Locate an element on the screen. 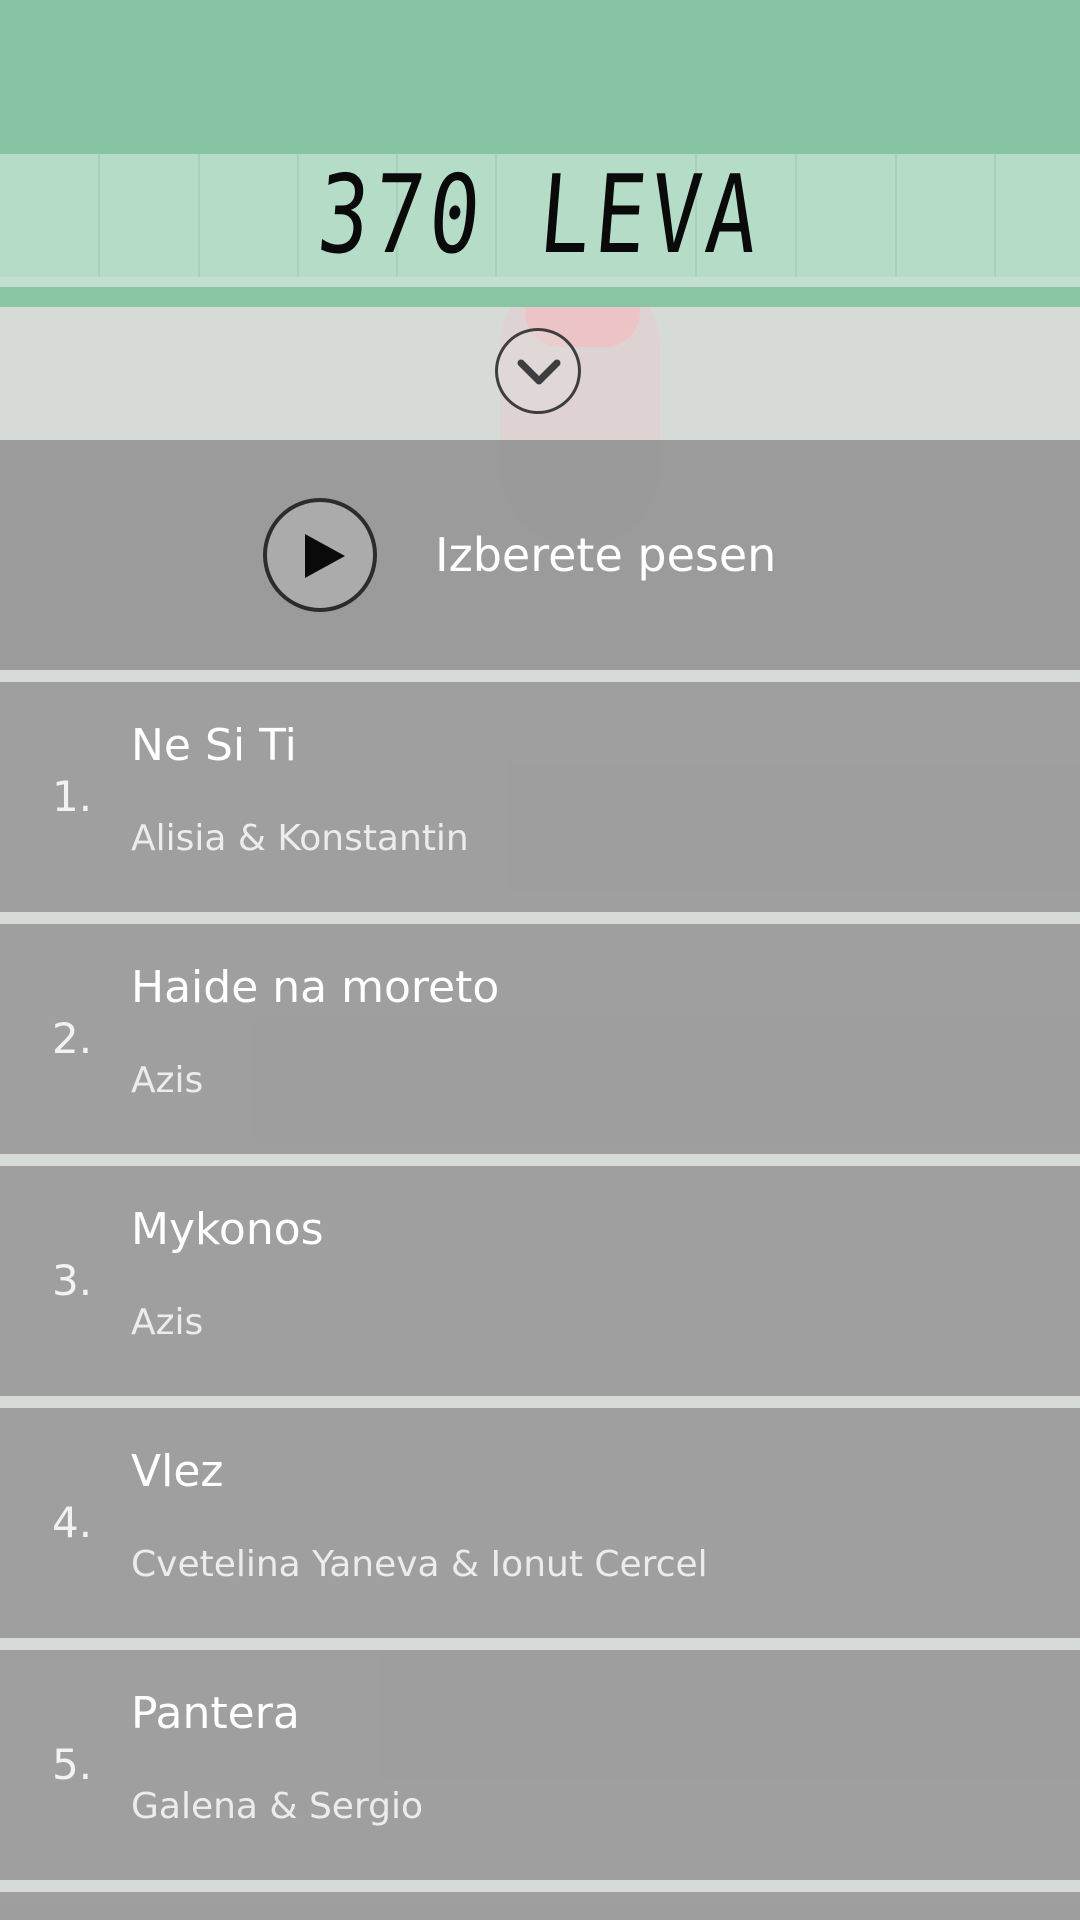 Image resolution: width=1080 pixels, height=1920 pixels. now-playing-bar: Izberete pesen is located at coordinates (540, 555).